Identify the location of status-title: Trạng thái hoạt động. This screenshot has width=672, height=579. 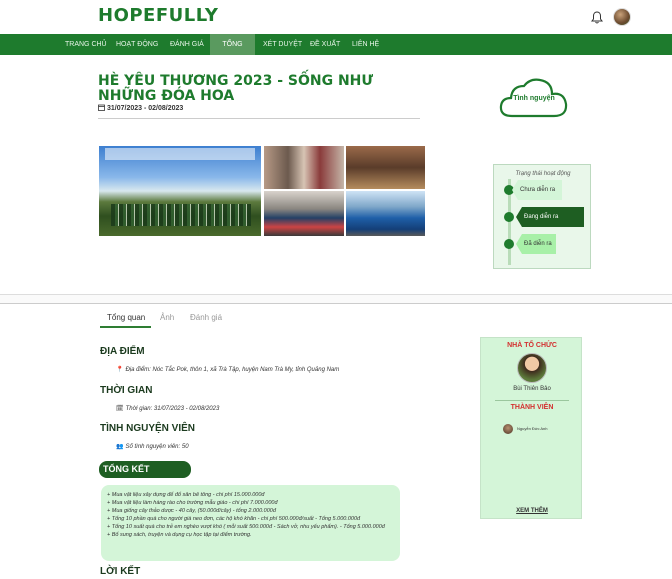
(543, 174).